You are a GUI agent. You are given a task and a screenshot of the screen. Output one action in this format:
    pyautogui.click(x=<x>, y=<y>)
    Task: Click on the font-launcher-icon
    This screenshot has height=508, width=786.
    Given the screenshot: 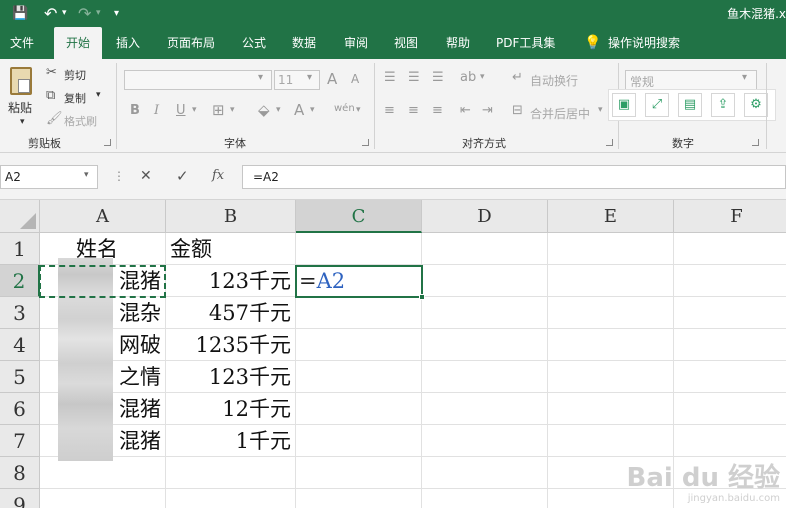 What is the action you would take?
    pyautogui.click(x=365, y=142)
    